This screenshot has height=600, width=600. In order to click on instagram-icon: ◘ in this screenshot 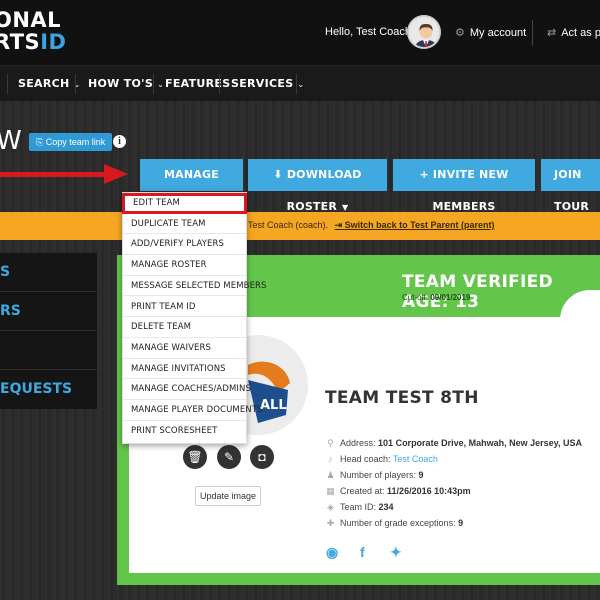, I will do `click(262, 457)`.